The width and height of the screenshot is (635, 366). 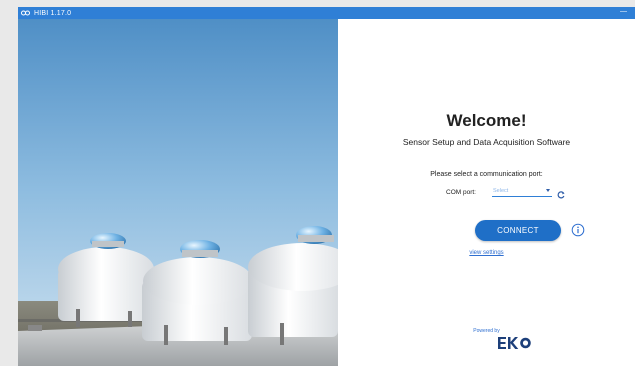 What do you see at coordinates (522, 192) in the screenshot?
I see `com-port-select: Select` at bounding box center [522, 192].